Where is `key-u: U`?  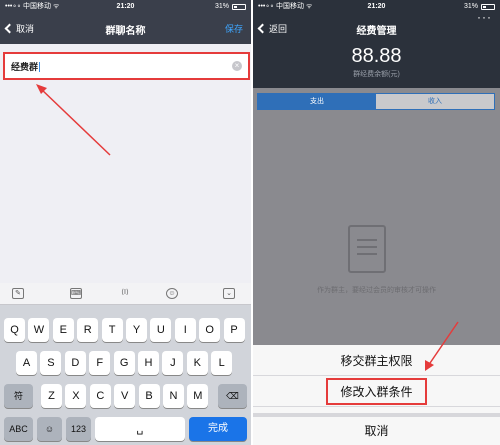 key-u: U is located at coordinates (161, 330).